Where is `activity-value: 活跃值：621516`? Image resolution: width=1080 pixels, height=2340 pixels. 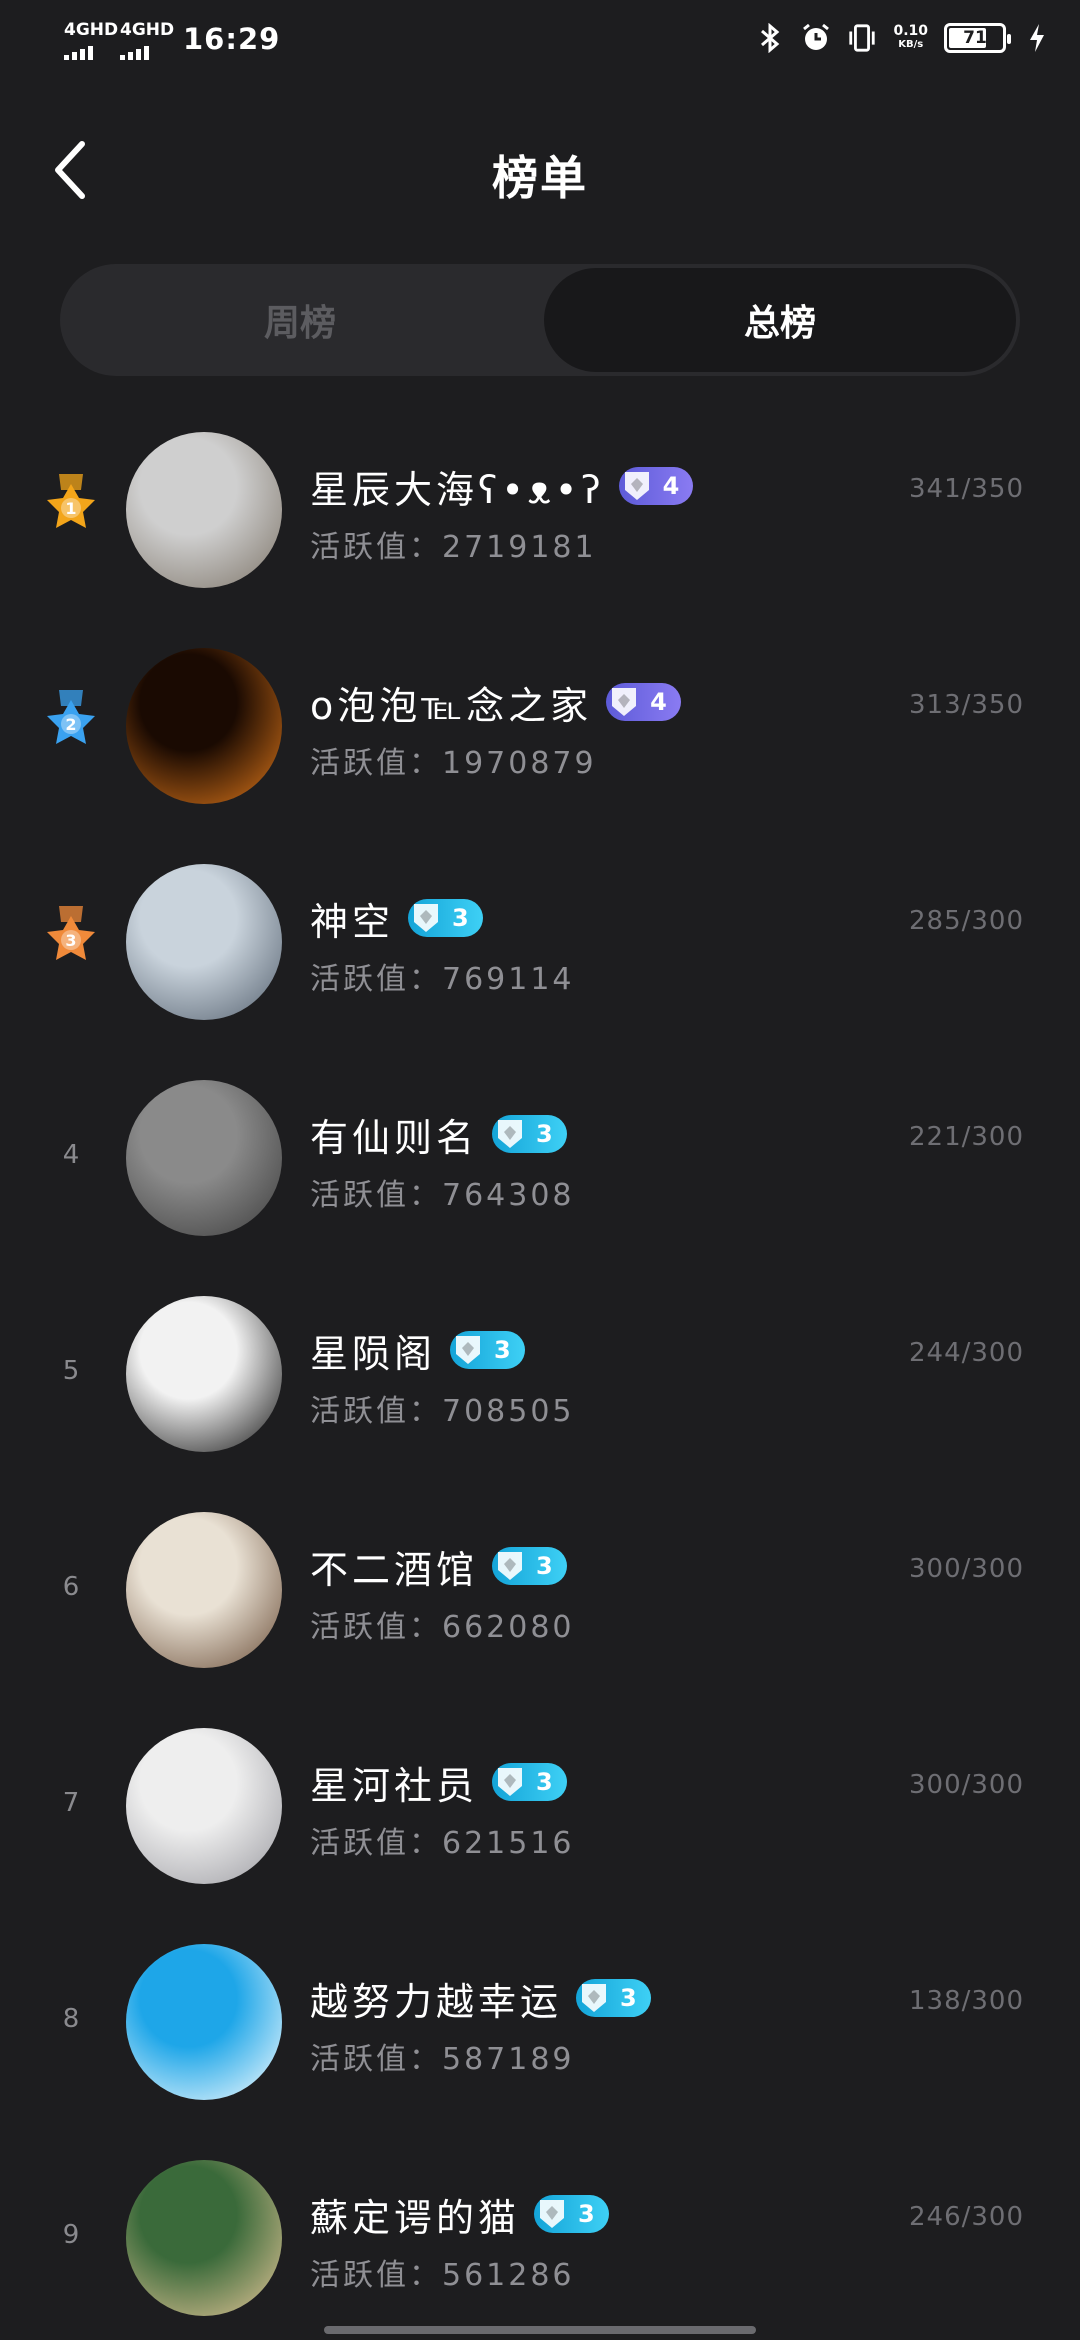 activity-value: 活跃值：621516 is located at coordinates (442, 1840).